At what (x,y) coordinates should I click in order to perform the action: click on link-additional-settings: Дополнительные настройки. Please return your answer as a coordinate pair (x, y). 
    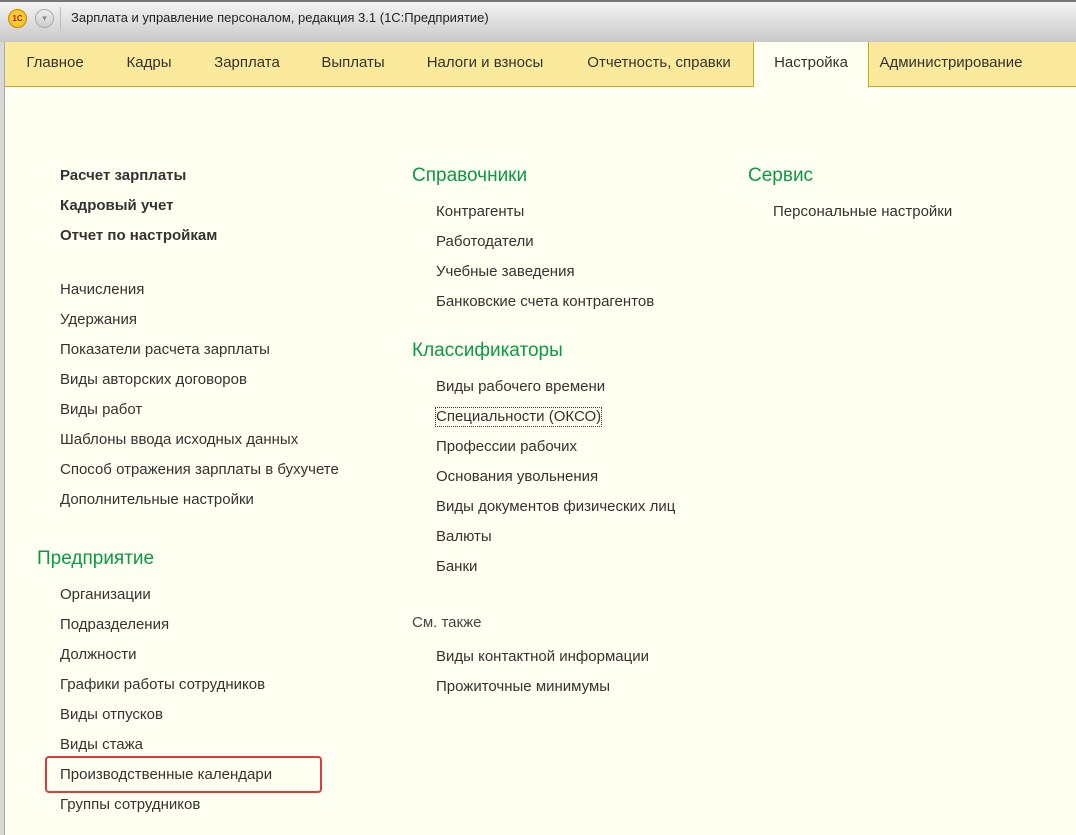
    Looking at the image, I should click on (199, 500).